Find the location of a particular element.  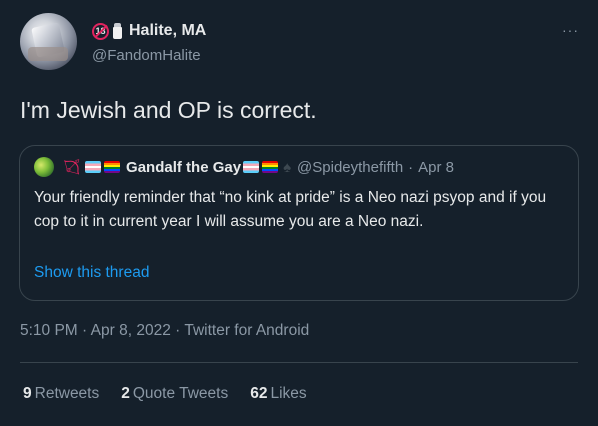

quoted-display-name: Gandalf the Gay is located at coordinates (184, 167).